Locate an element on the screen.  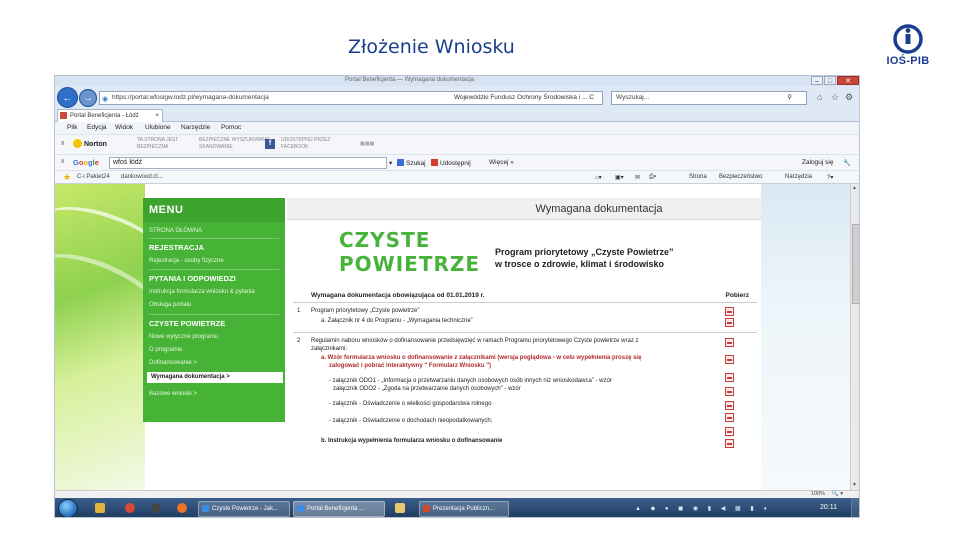
feeds-icon: ▣▾ is located at coordinates (619, 177).